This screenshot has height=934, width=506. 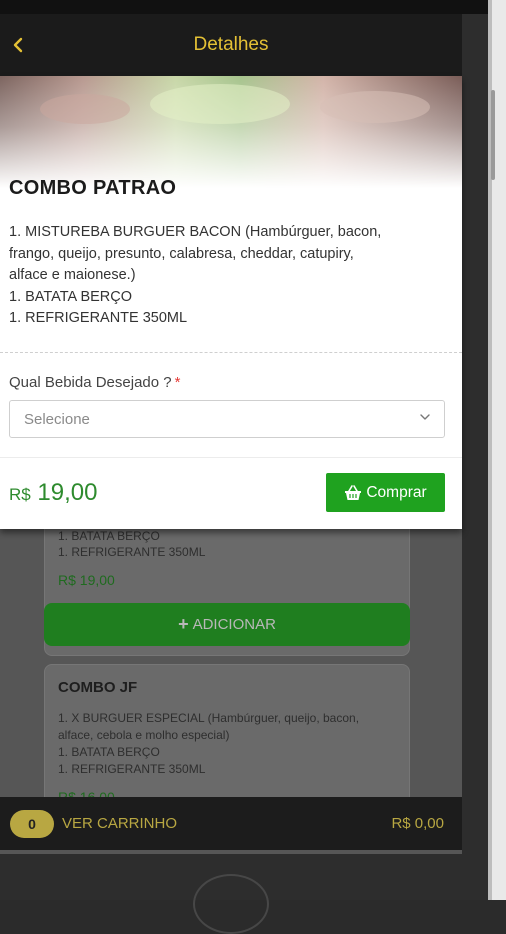 I want to click on select-value: Selecione, so click(x=57, y=419).